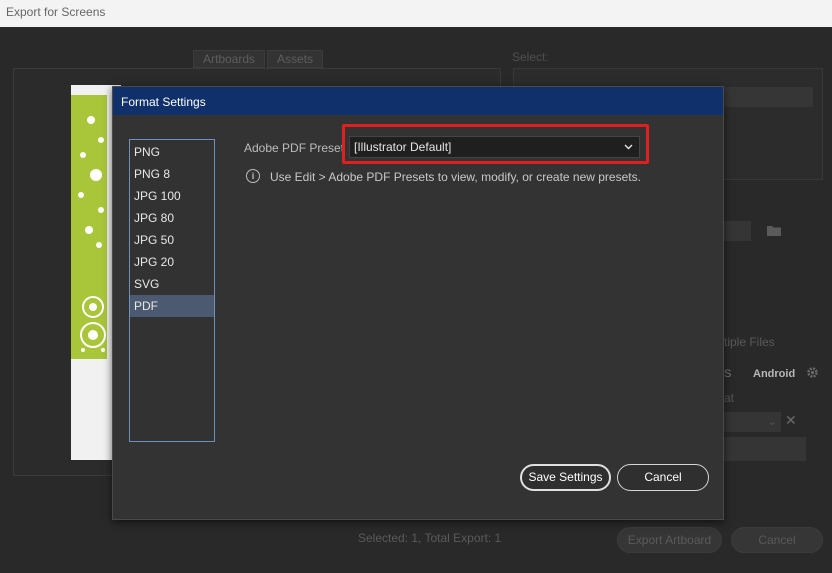 The width and height of the screenshot is (832, 573). Describe the element at coordinates (229, 59) in the screenshot. I see `tab-artboards: Artboards` at that location.